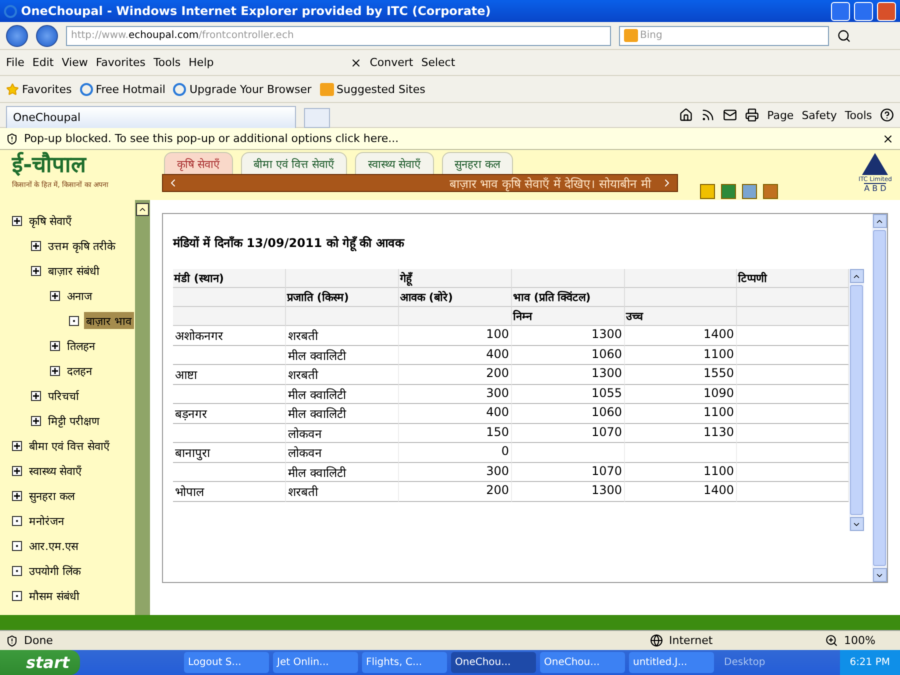 The width and height of the screenshot is (900, 675). What do you see at coordinates (819, 115) in the screenshot?
I see `command-button: Safety` at bounding box center [819, 115].